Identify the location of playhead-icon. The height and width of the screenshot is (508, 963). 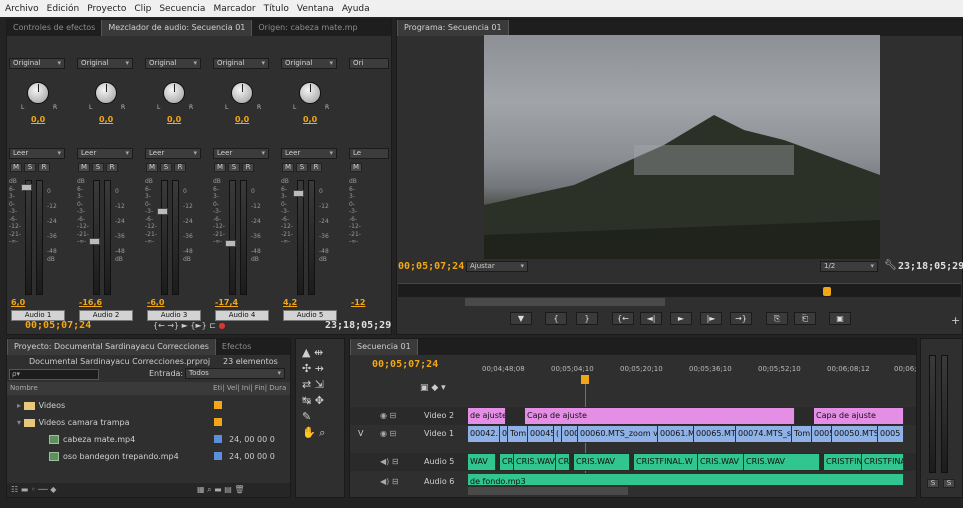
(585, 379).